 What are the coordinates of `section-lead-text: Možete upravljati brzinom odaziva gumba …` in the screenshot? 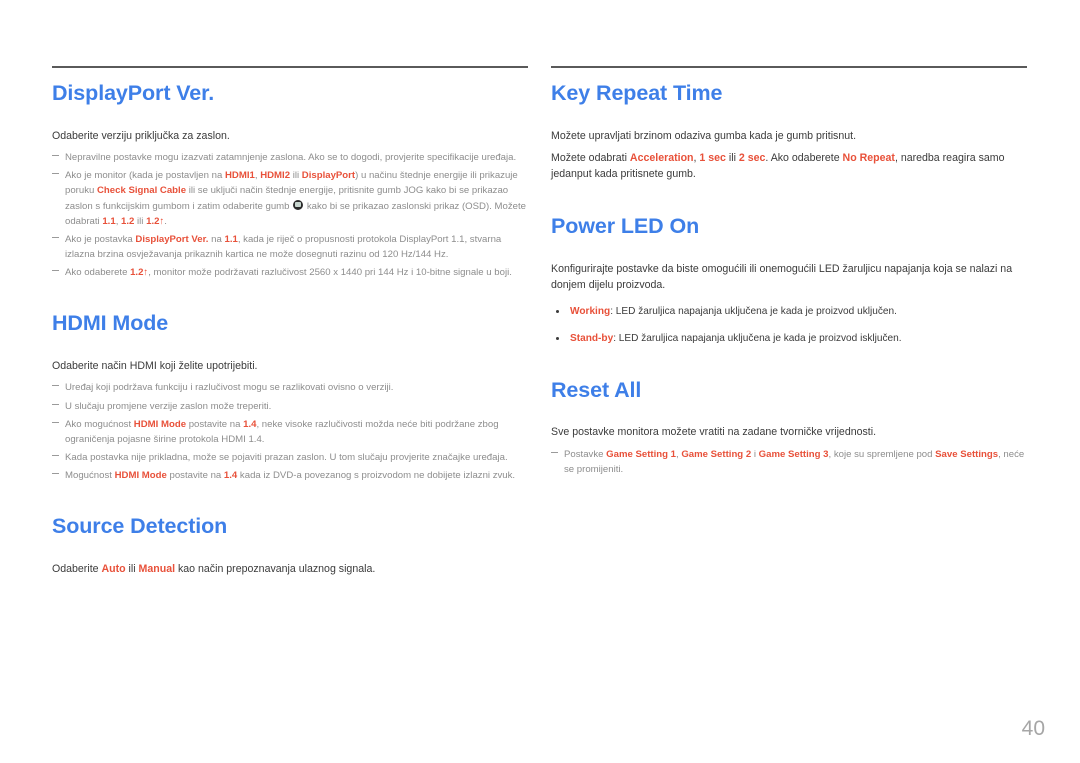 It's located at (704, 135).